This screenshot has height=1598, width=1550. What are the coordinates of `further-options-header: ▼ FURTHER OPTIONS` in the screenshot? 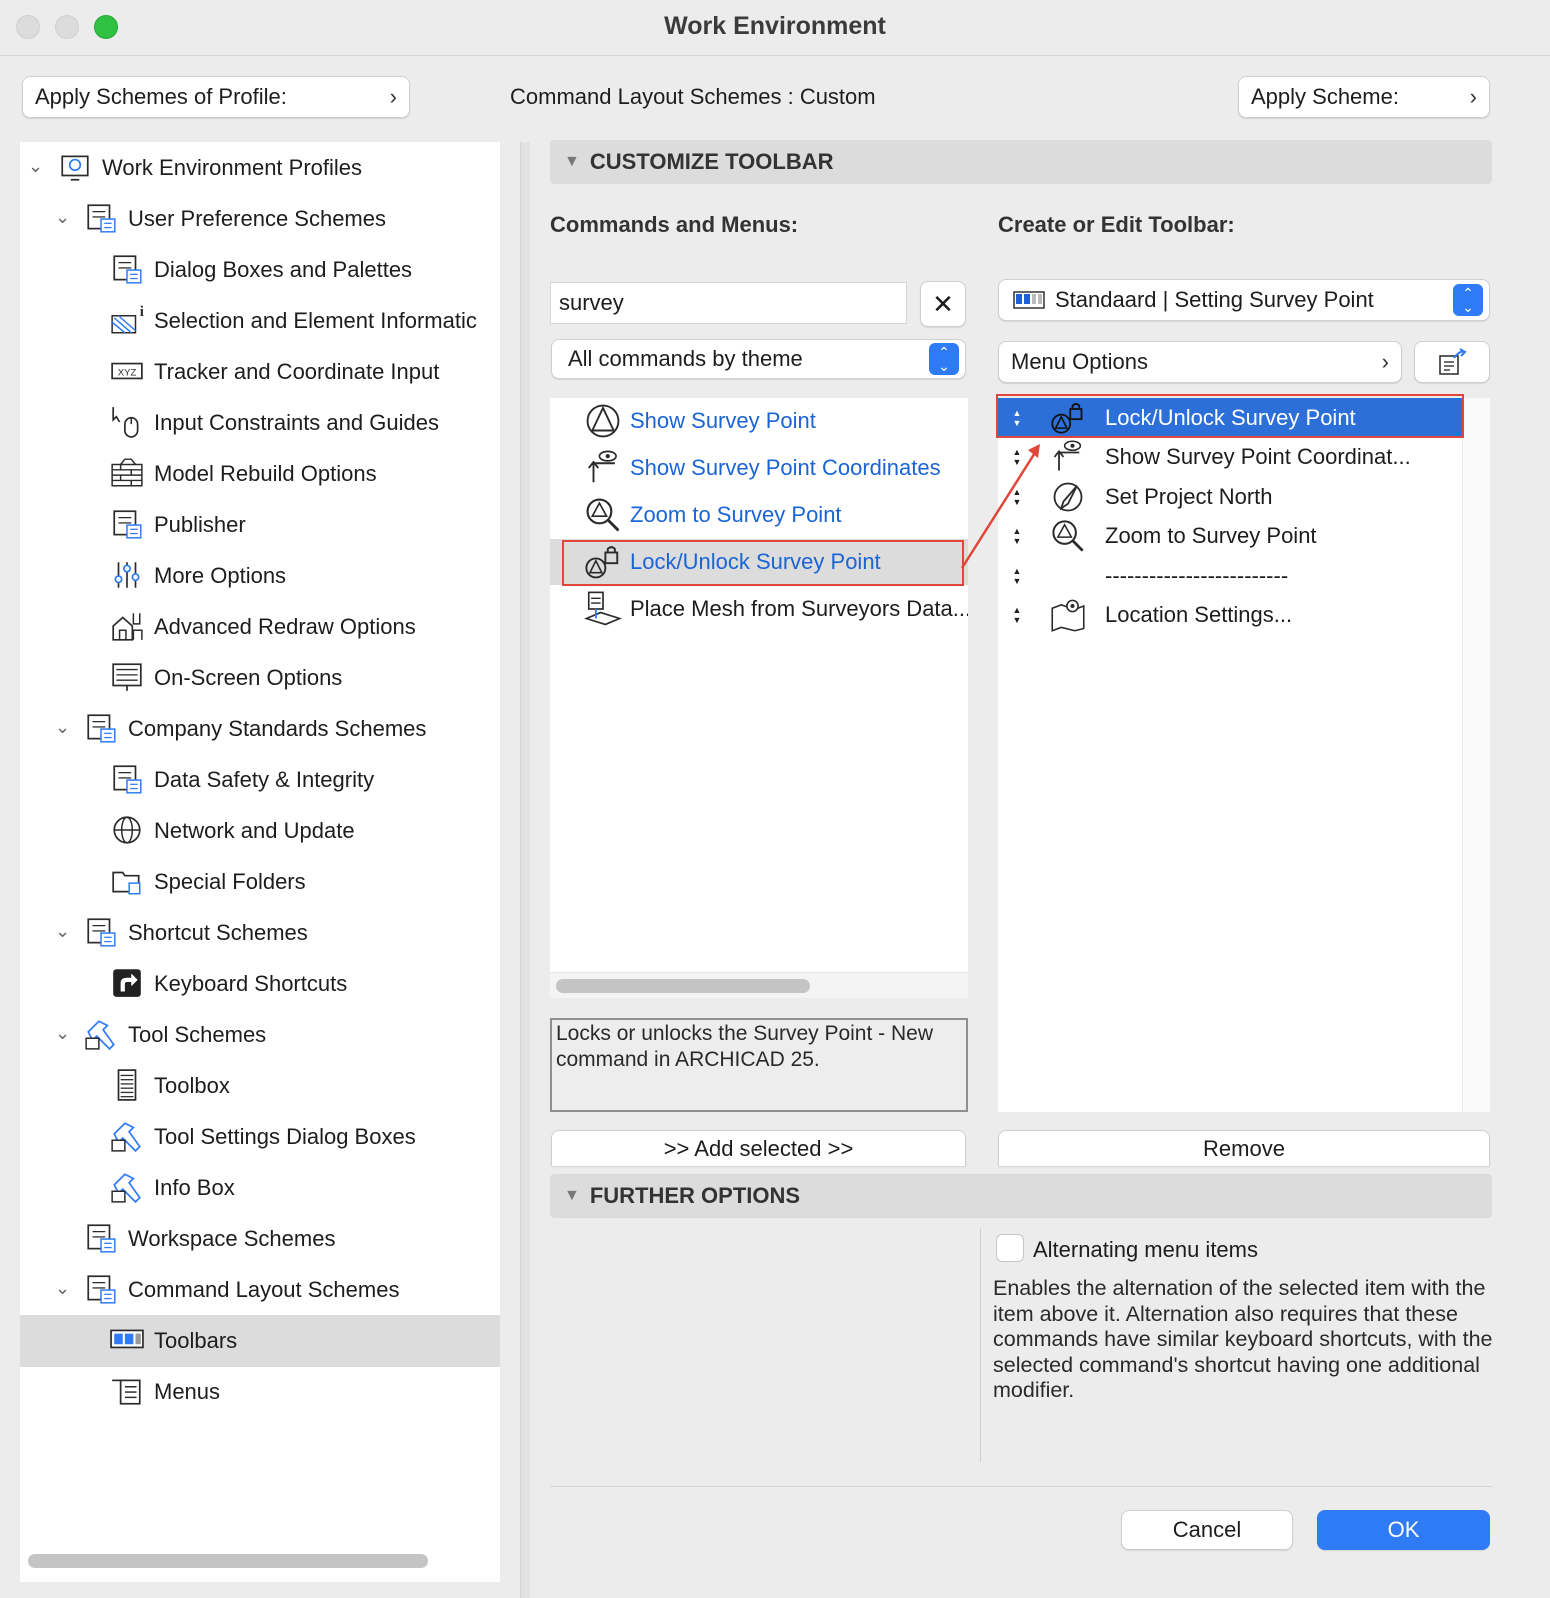 It's located at (1021, 1196).